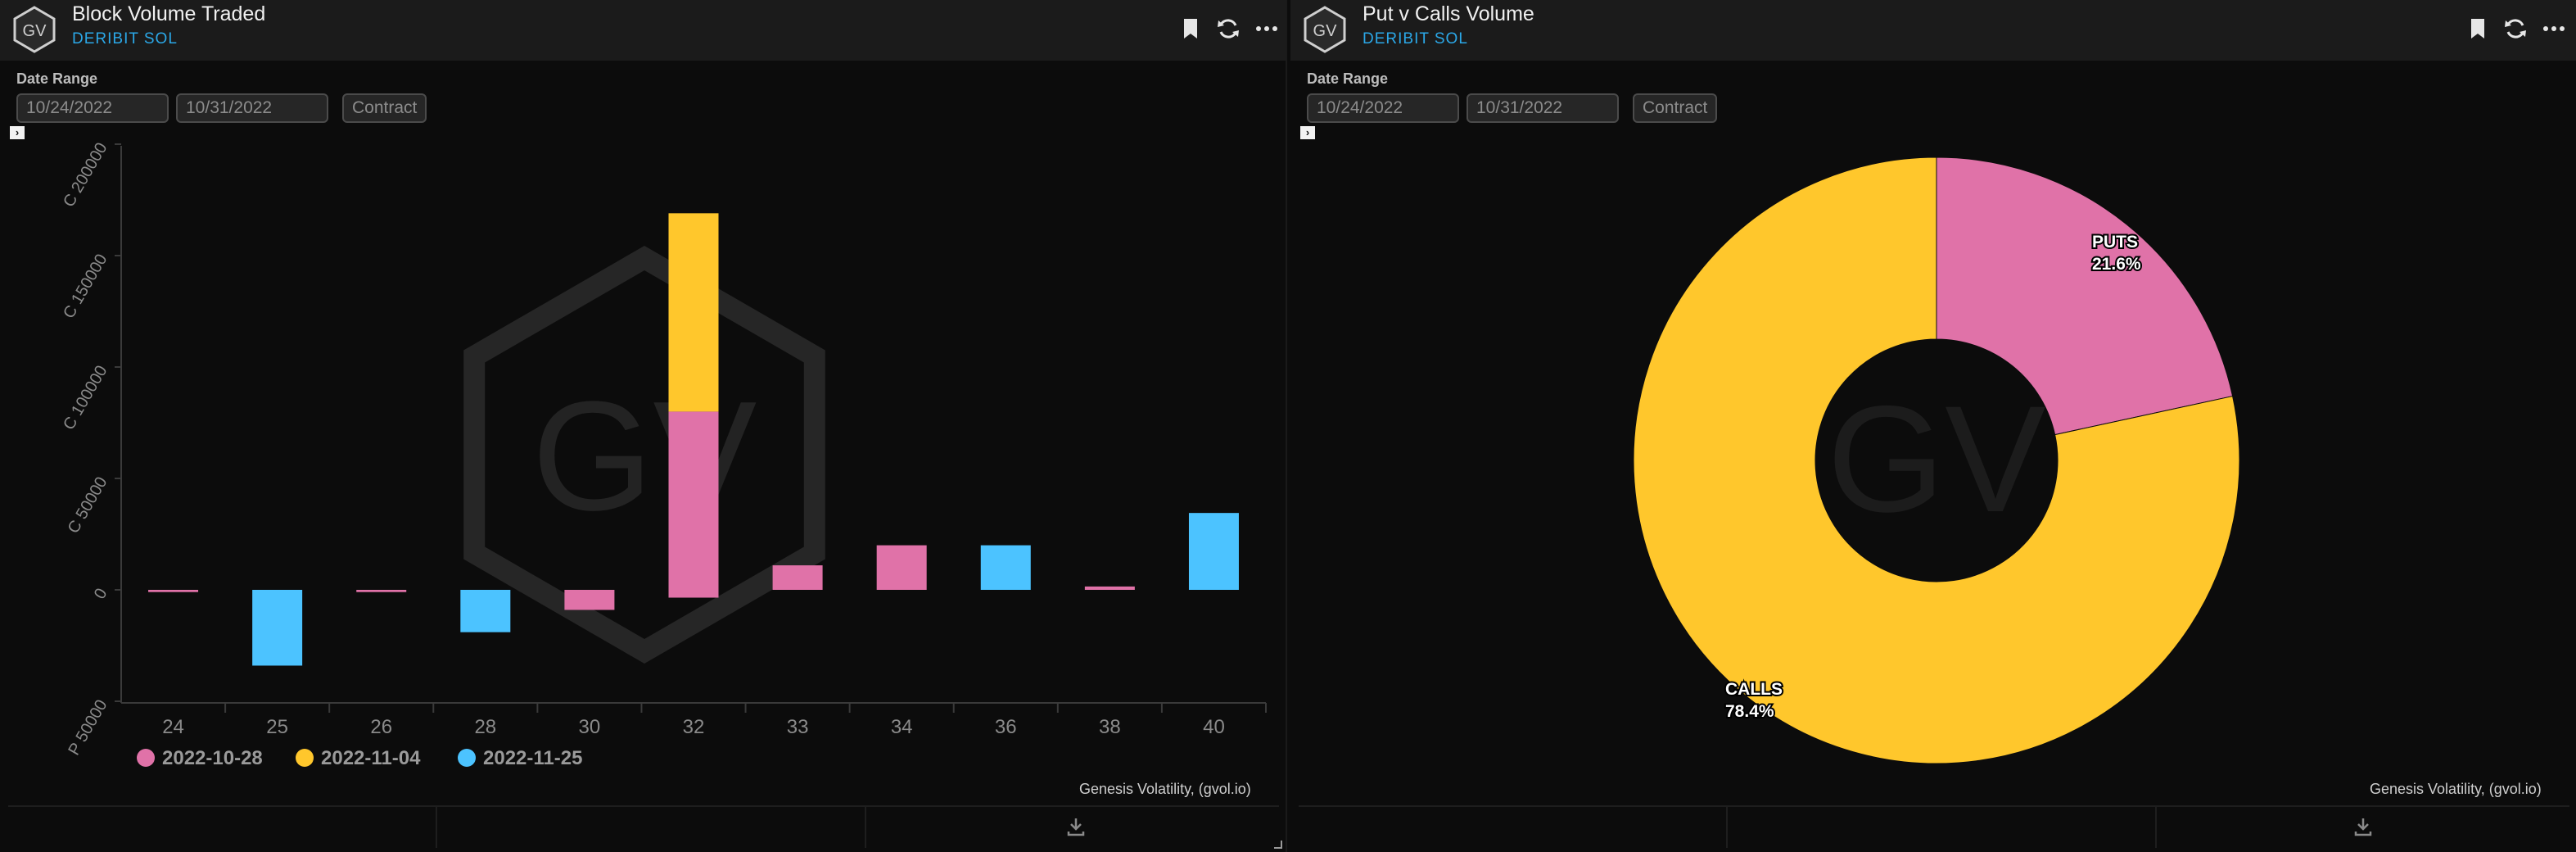 This screenshot has width=2576, height=852. Describe the element at coordinates (101, 594) in the screenshot. I see `y-tick-label: 0` at that location.